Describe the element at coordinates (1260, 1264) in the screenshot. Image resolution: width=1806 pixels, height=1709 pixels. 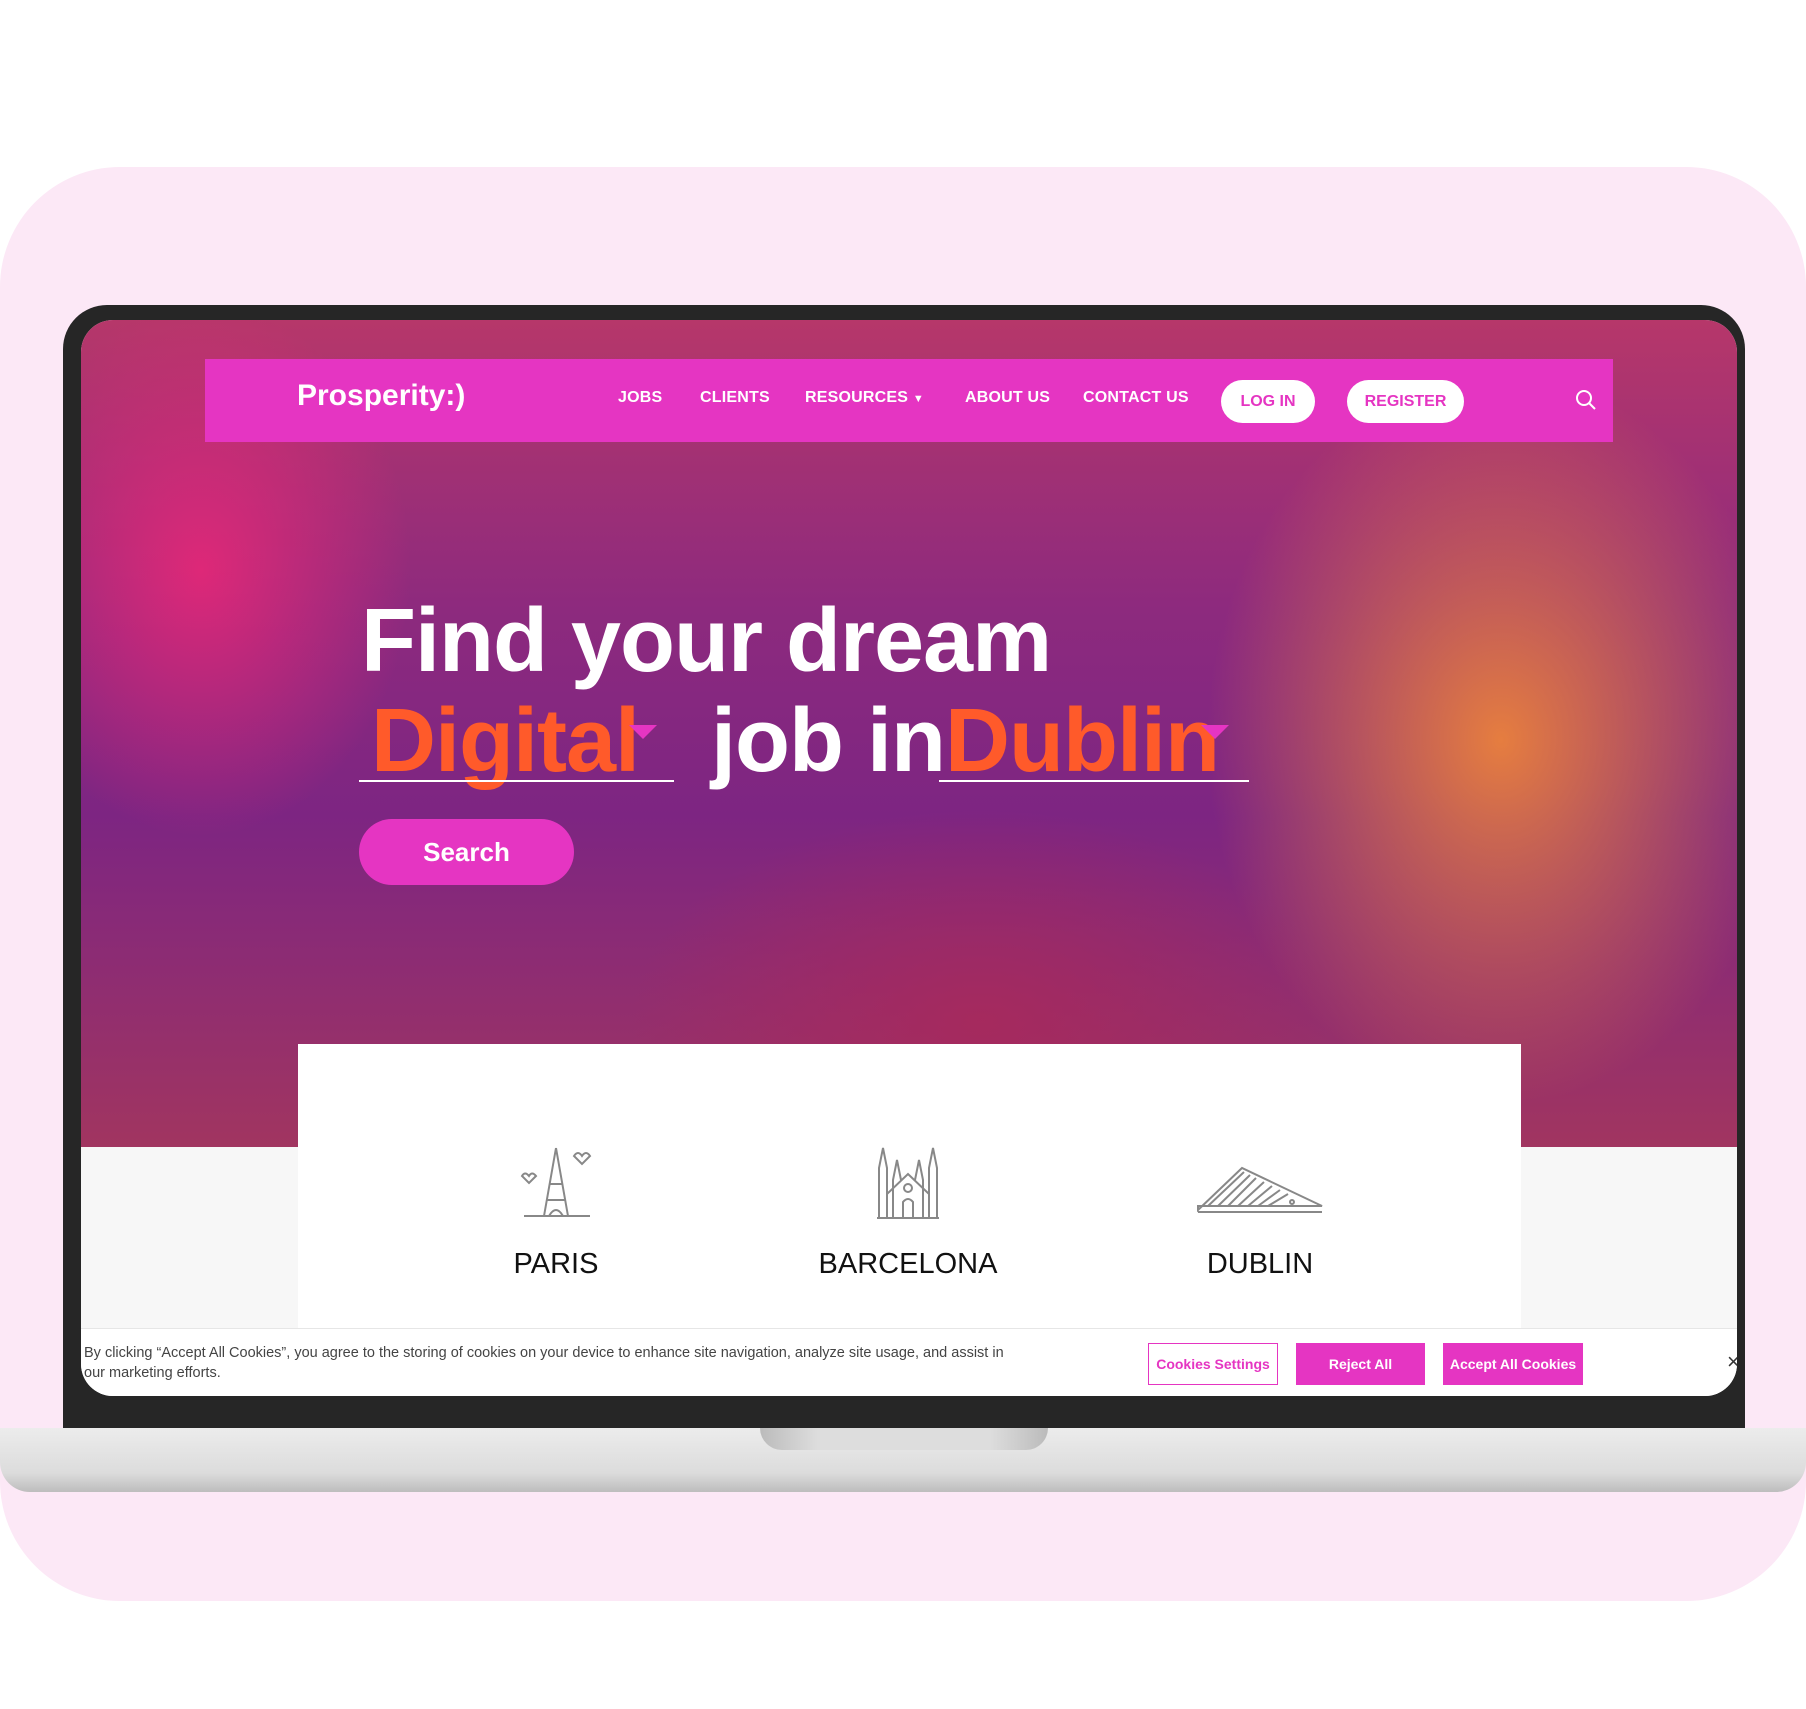
I see `city-label: DUBLIN` at that location.